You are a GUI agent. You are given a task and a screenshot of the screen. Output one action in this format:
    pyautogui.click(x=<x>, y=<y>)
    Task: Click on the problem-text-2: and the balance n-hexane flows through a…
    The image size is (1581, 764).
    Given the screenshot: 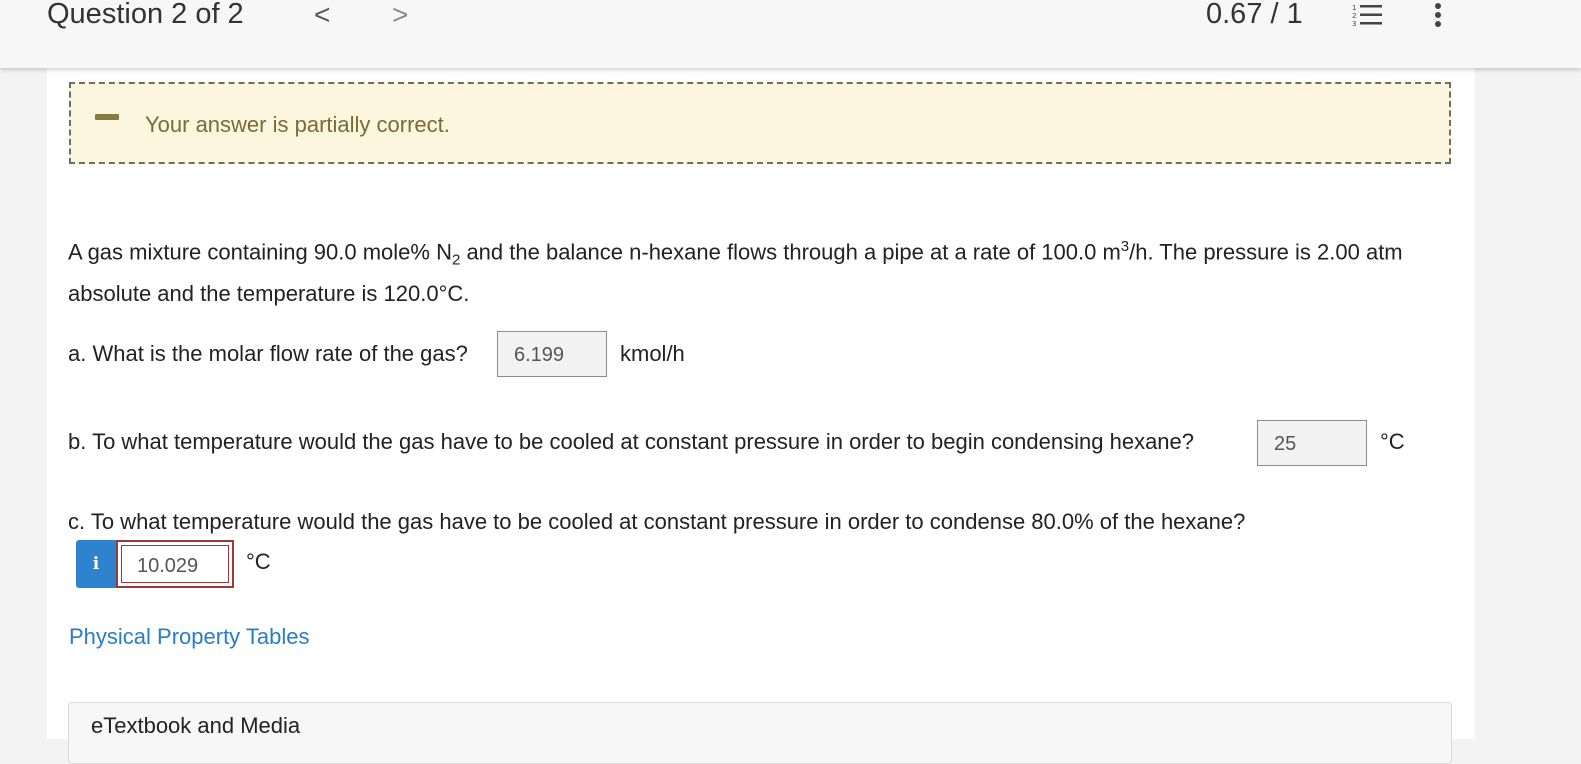 What is the action you would take?
    pyautogui.click(x=790, y=252)
    